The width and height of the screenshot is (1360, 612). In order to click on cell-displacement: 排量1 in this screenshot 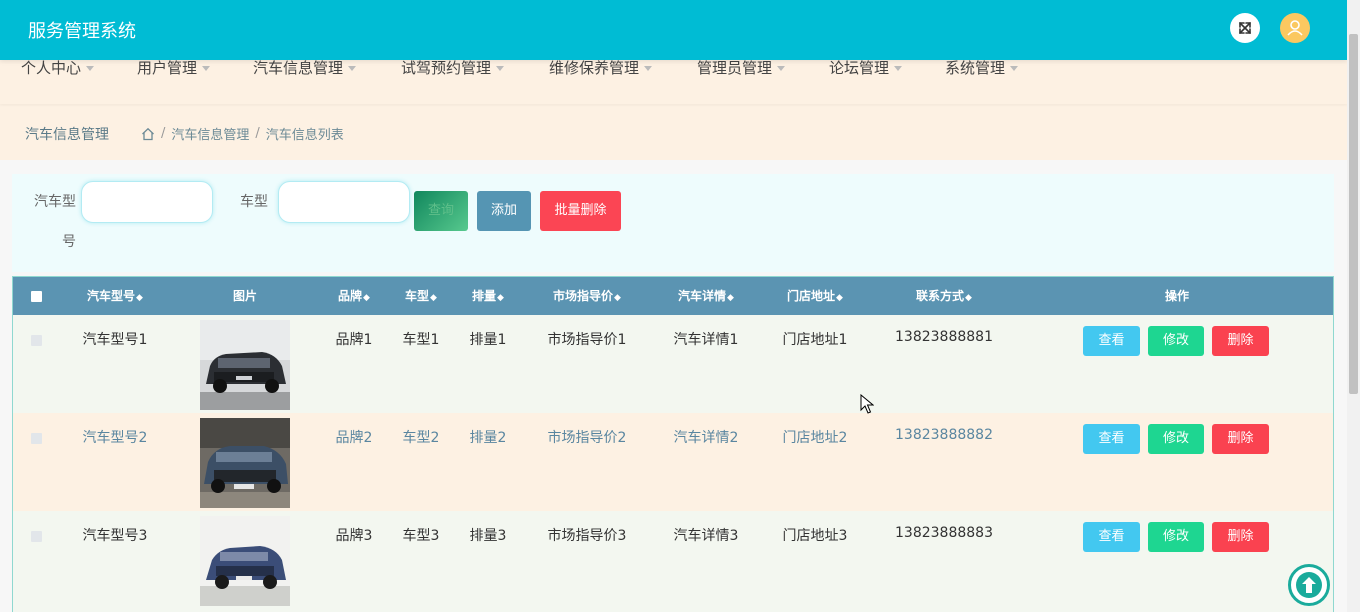, I will do `click(488, 340)`.